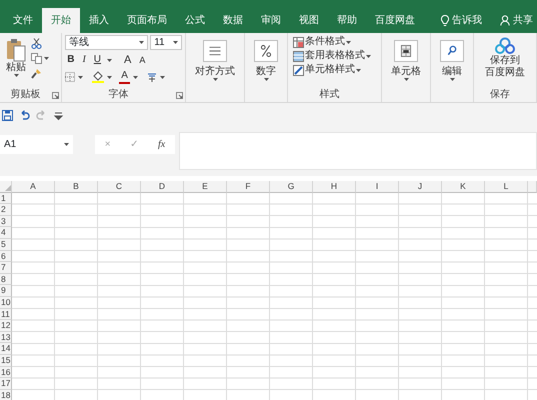 The height and width of the screenshot is (400, 537). Describe the element at coordinates (33, 187) in the screenshot. I see `column-header: A` at that location.